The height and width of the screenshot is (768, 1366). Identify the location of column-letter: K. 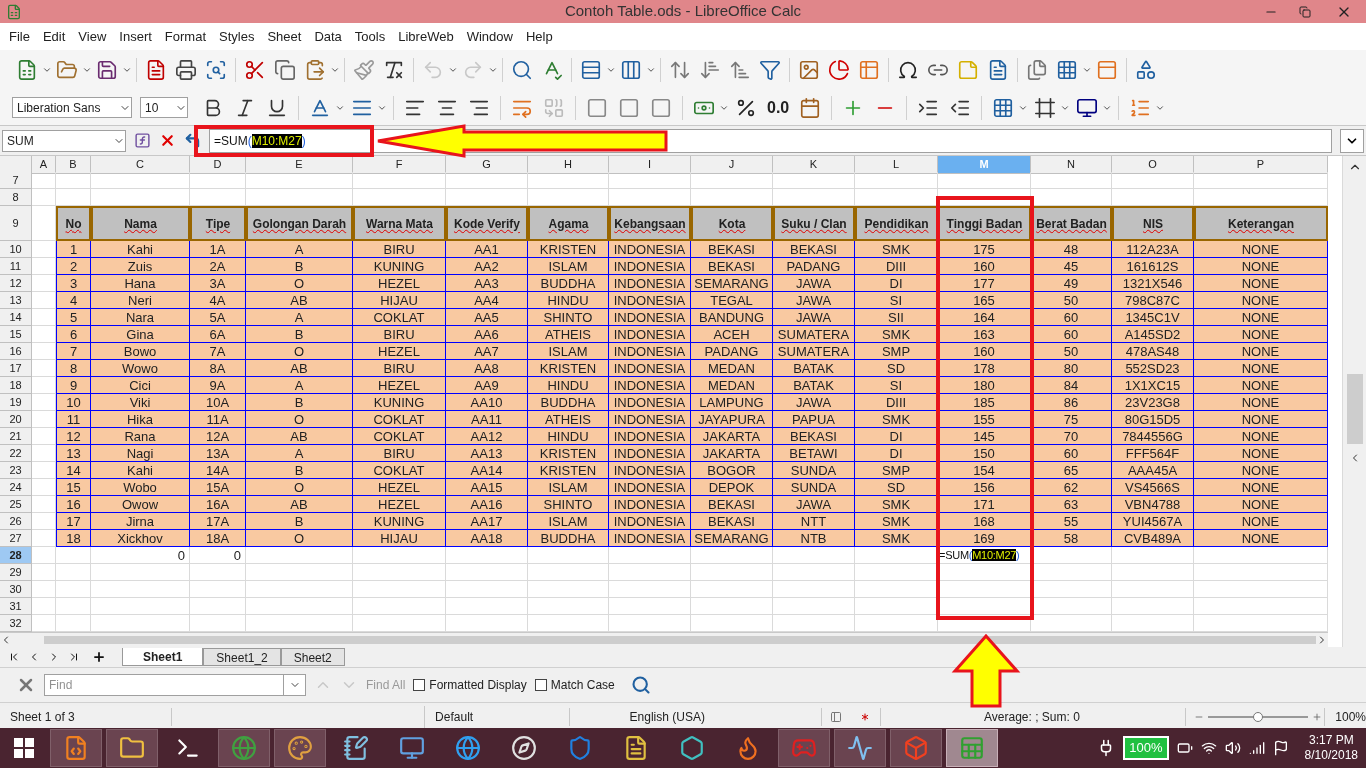
(814, 165).